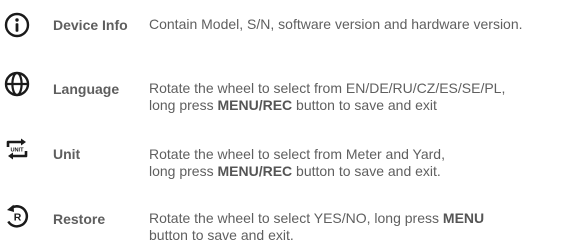 The height and width of the screenshot is (248, 583). I want to click on button-name-text: MENU, so click(463, 218).